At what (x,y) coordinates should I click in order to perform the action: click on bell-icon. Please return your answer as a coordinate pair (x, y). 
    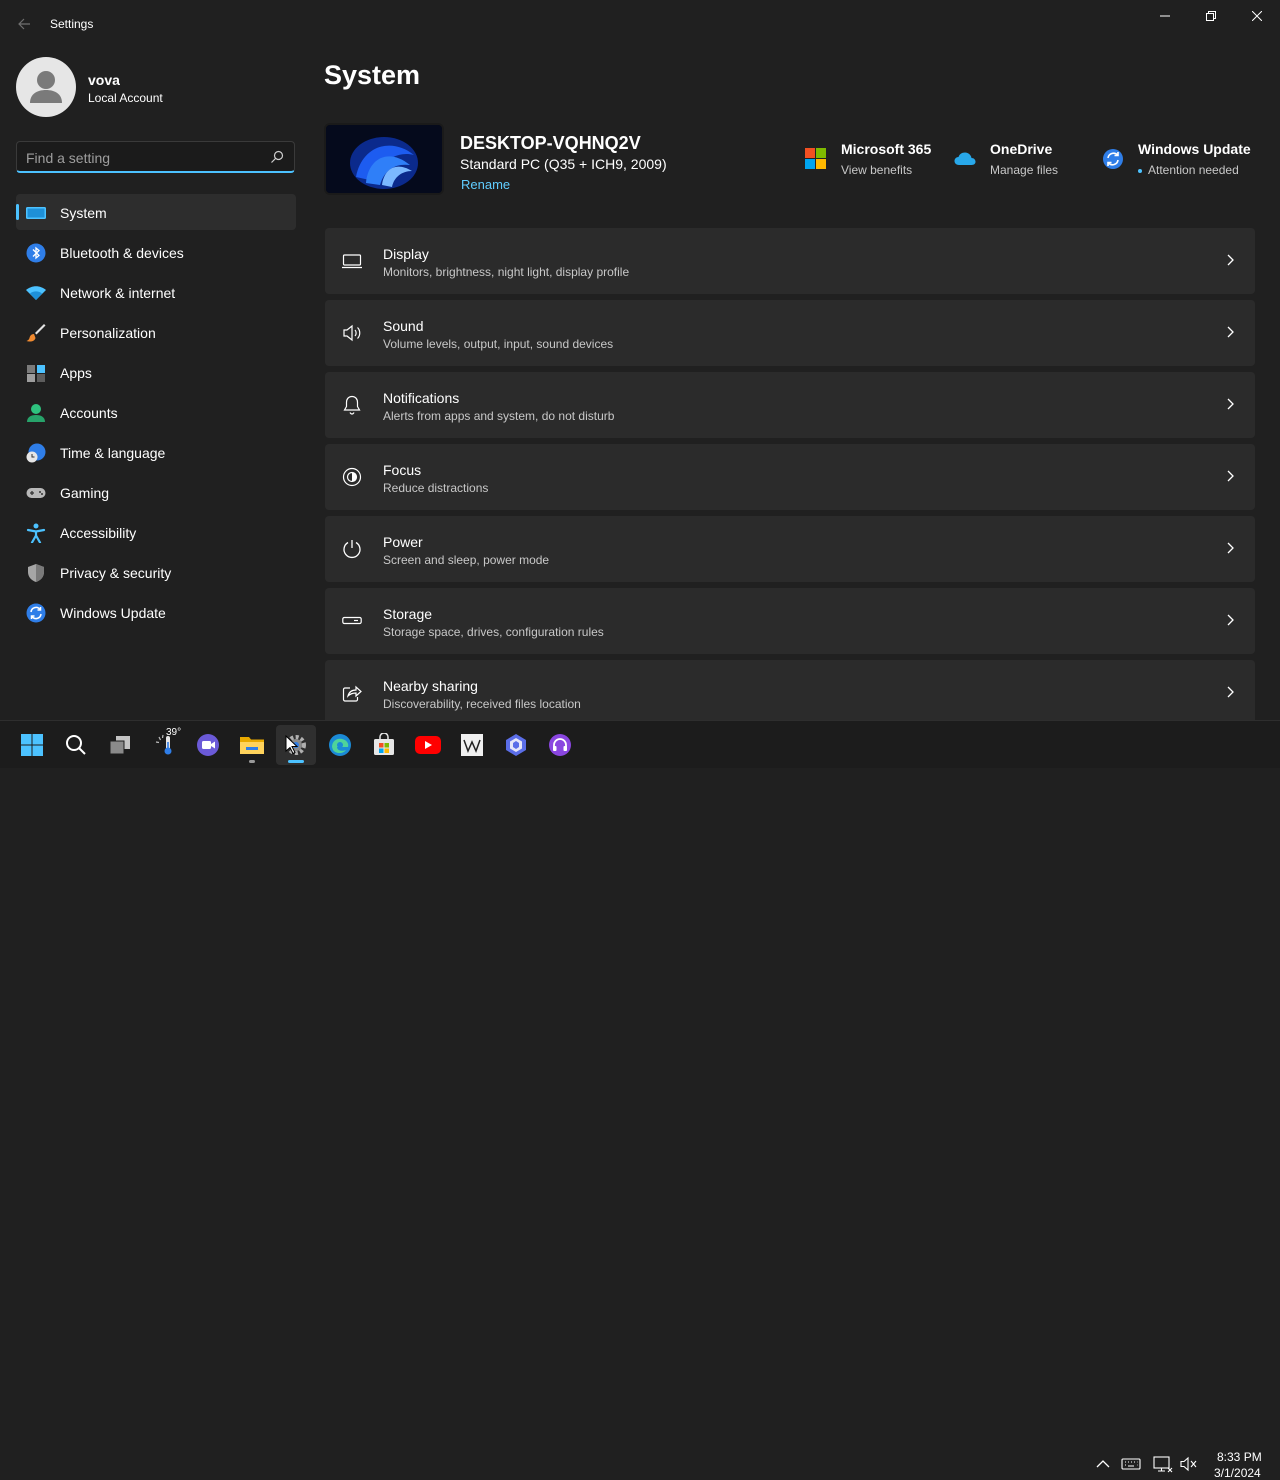
    Looking at the image, I should click on (352, 405).